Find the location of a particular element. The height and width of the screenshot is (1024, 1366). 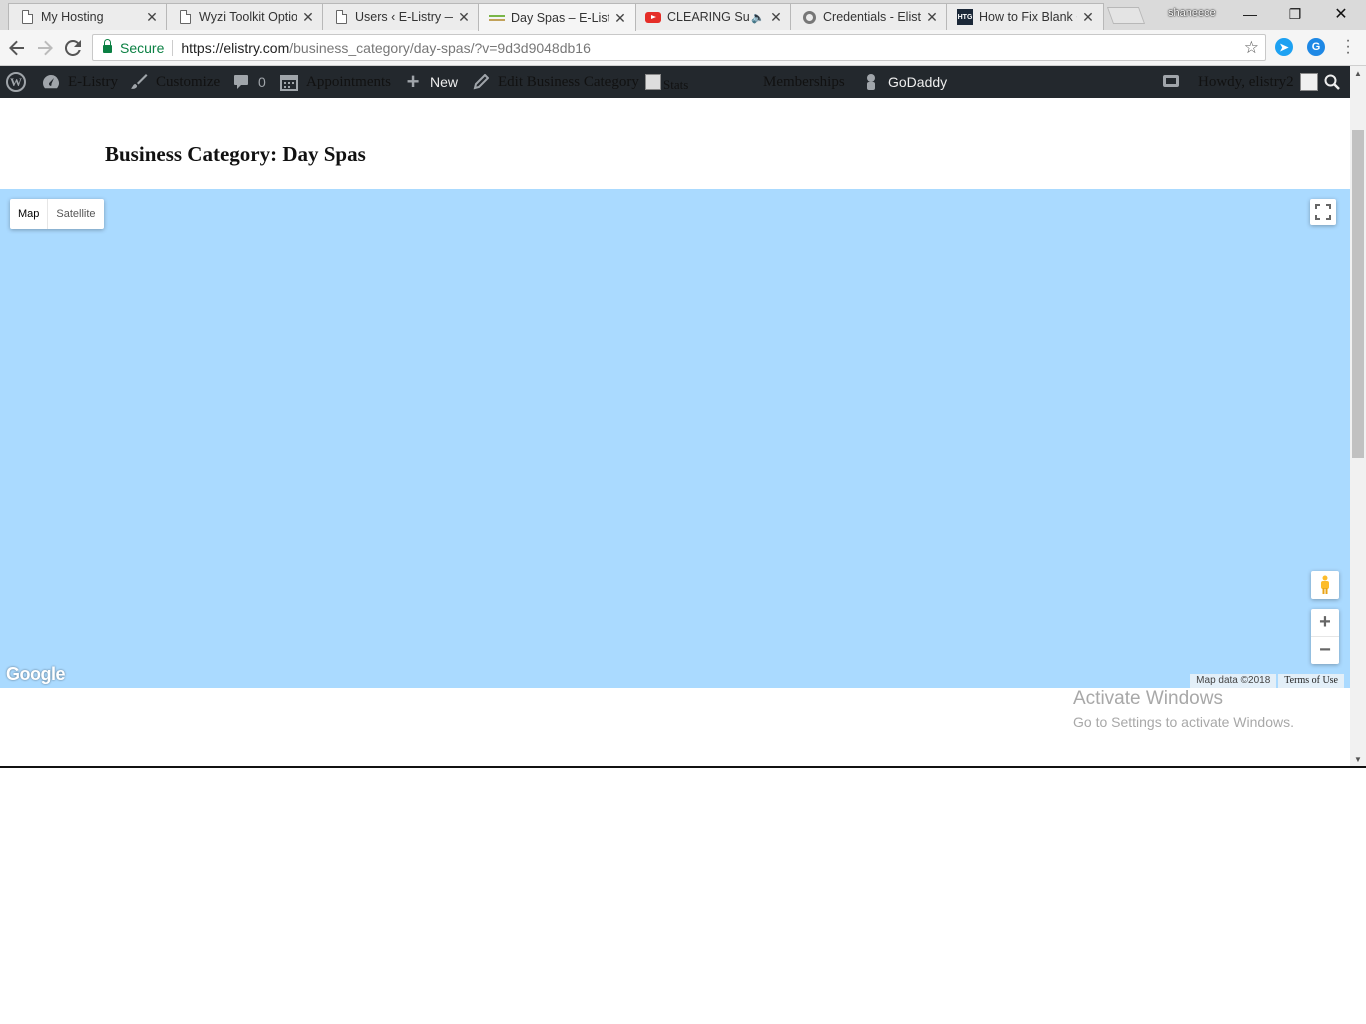

map-type-control: Map Satellite is located at coordinates (57, 214).